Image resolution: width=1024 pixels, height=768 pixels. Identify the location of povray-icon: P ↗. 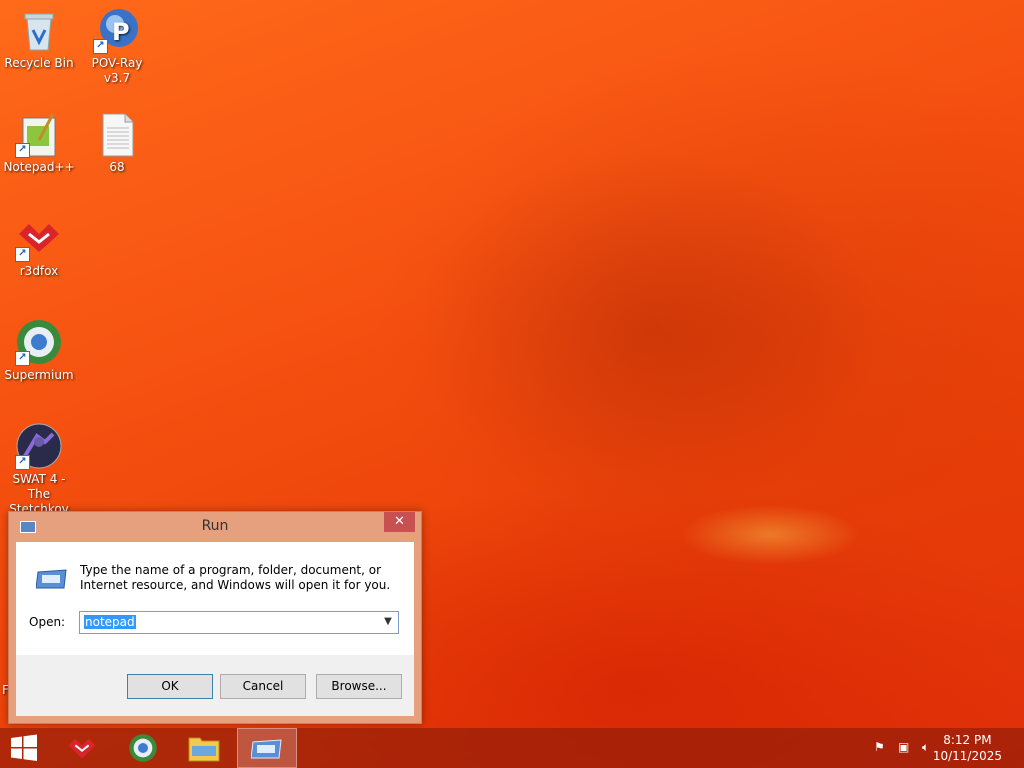
(117, 30).